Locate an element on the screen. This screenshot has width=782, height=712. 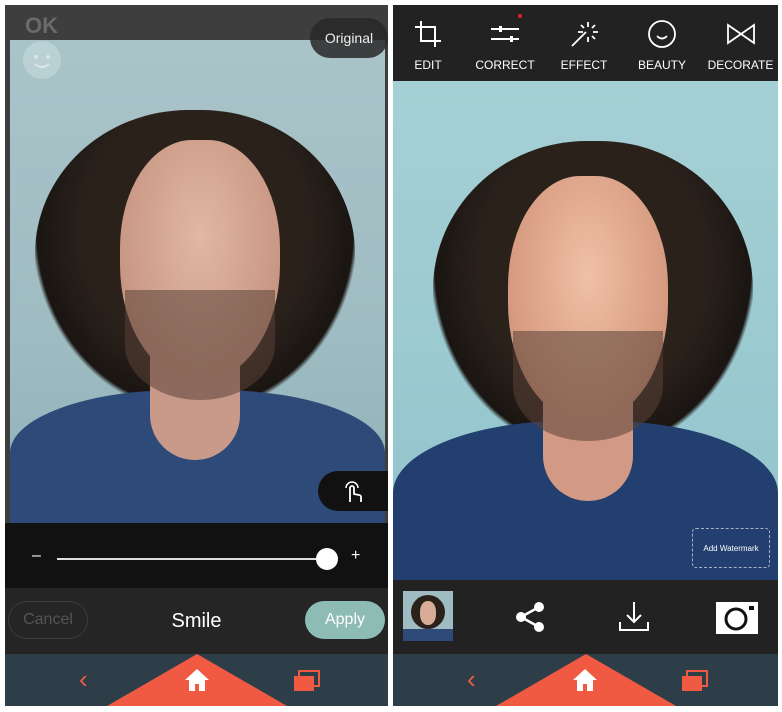
camera-icon is located at coordinates (737, 618).